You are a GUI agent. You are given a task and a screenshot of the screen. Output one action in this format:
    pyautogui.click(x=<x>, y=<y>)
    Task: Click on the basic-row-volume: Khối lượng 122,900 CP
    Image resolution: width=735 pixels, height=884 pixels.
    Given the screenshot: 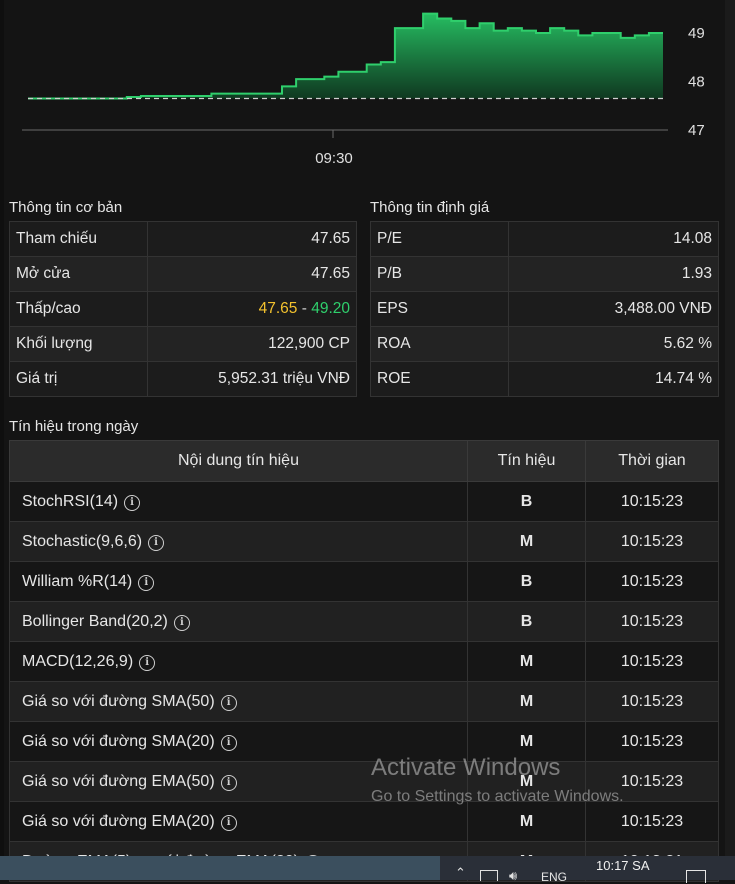 What is the action you would take?
    pyautogui.click(x=183, y=344)
    